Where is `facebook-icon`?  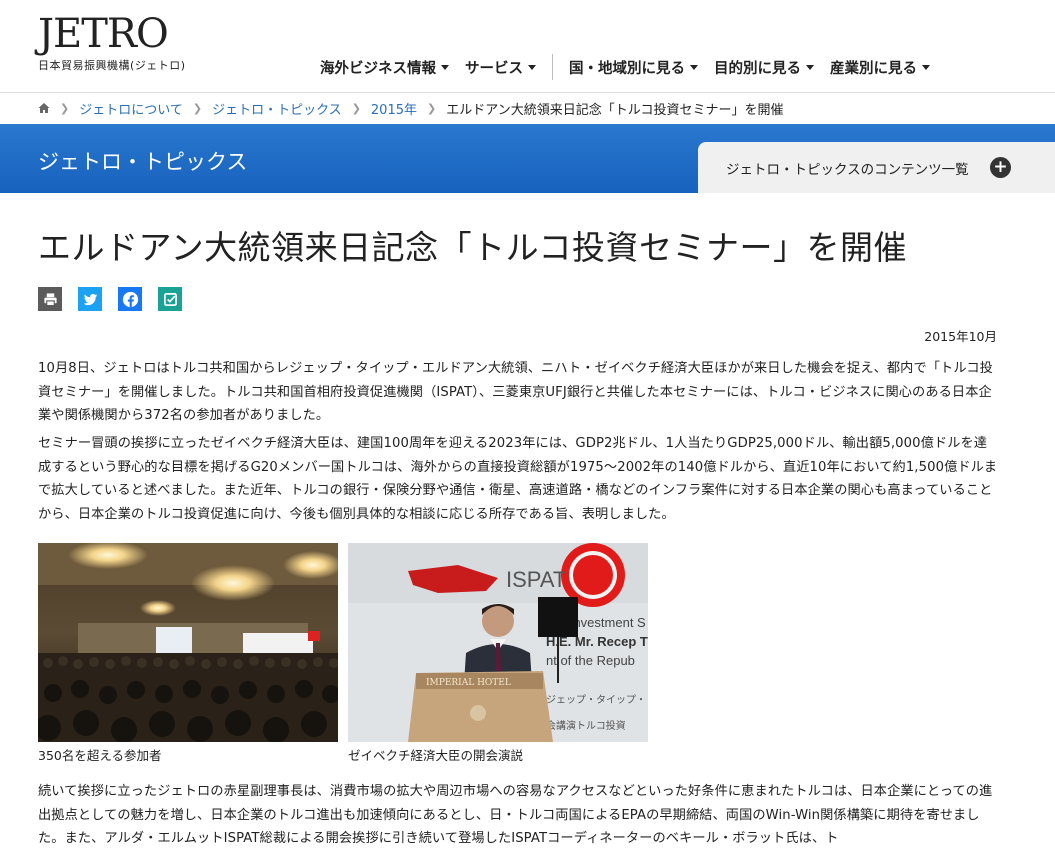
facebook-icon is located at coordinates (130, 299).